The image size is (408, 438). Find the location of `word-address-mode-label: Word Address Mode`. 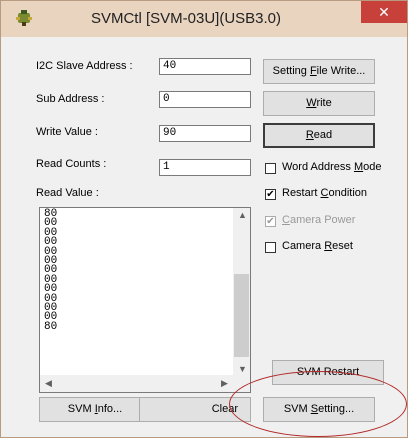

word-address-mode-label: Word Address Mode is located at coordinates (331, 167).